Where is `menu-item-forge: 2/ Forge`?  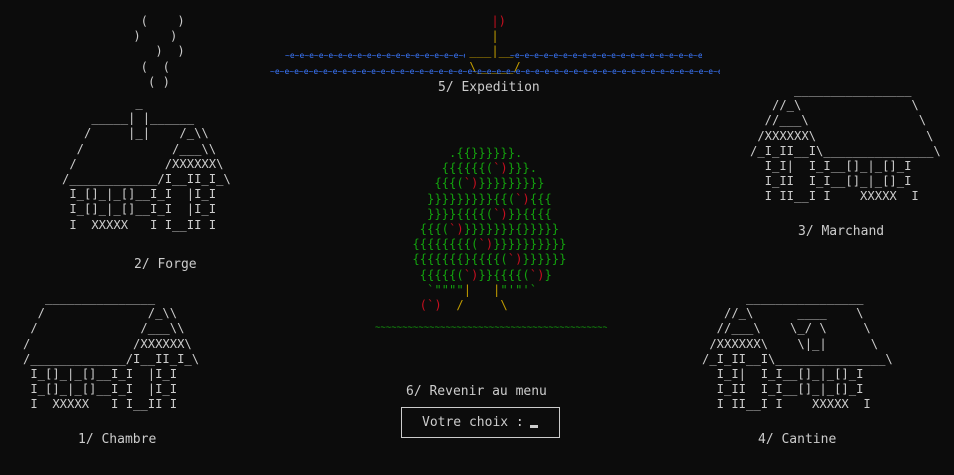
menu-item-forge: 2/ Forge is located at coordinates (165, 264).